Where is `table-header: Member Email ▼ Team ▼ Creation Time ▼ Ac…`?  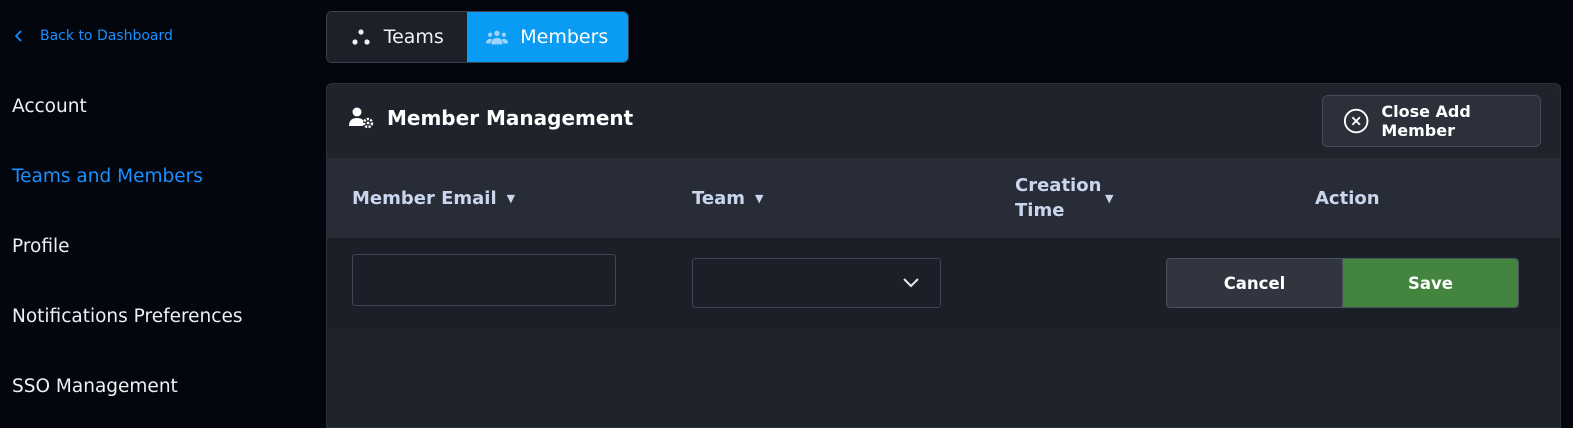
table-header: Member Email ▼ Team ▼ Creation Time ▼ Ac… is located at coordinates (943, 198).